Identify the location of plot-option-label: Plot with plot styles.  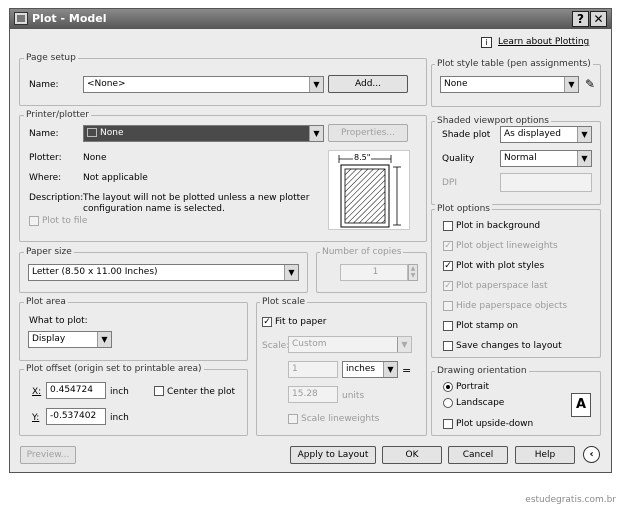
(500, 266).